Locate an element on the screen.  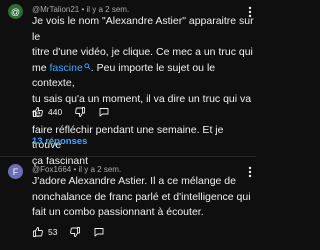
comment-line-prefix: me is located at coordinates (41, 67).